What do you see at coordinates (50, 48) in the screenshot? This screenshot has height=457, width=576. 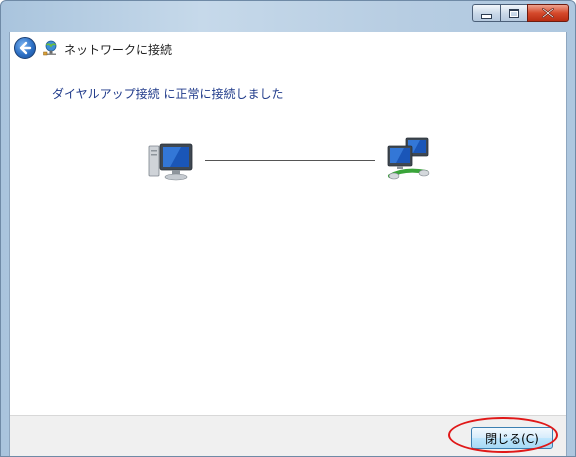 I see `network-icon` at bounding box center [50, 48].